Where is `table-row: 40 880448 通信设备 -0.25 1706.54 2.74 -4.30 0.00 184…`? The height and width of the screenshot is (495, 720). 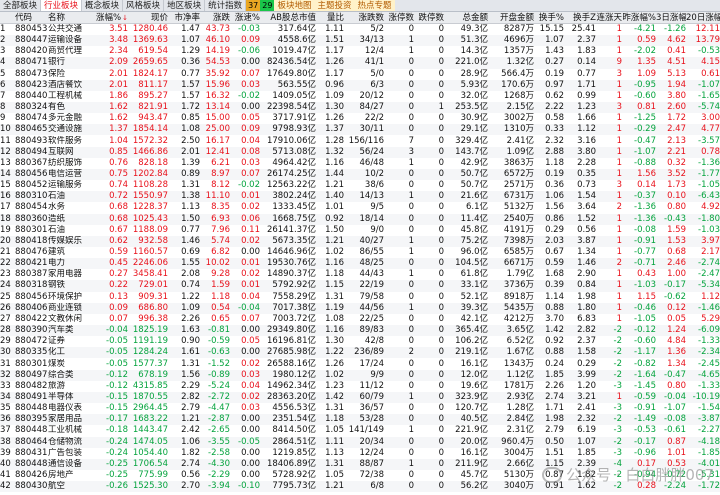
table-row: 40 880448 通信设备 -0.25 1706.54 2.74 -4.30 0.00 184… is located at coordinates (360, 464).